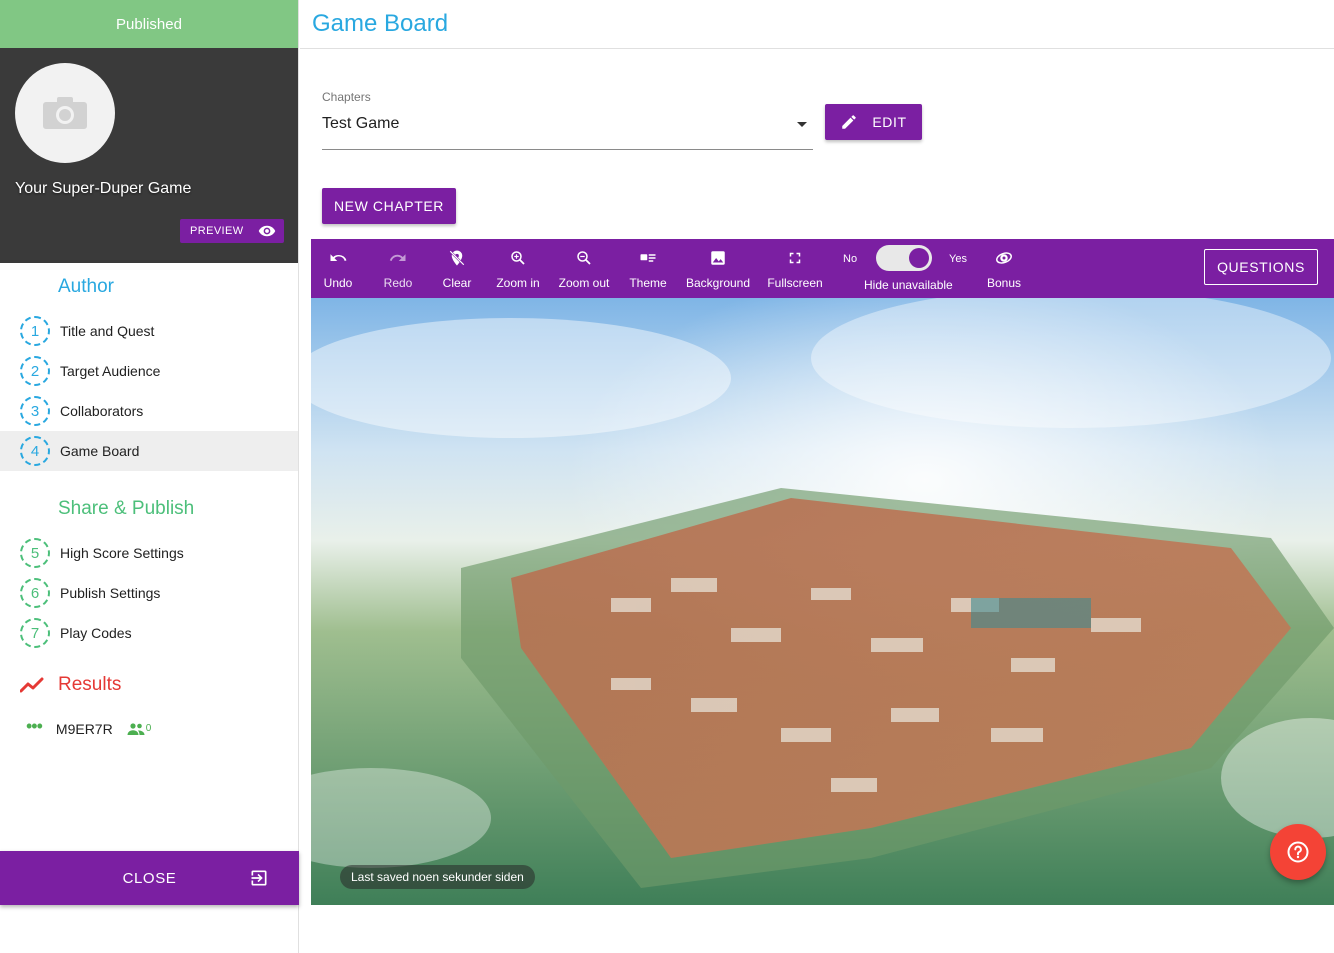  Describe the element at coordinates (35, 411) in the screenshot. I see `step-number: 3` at that location.